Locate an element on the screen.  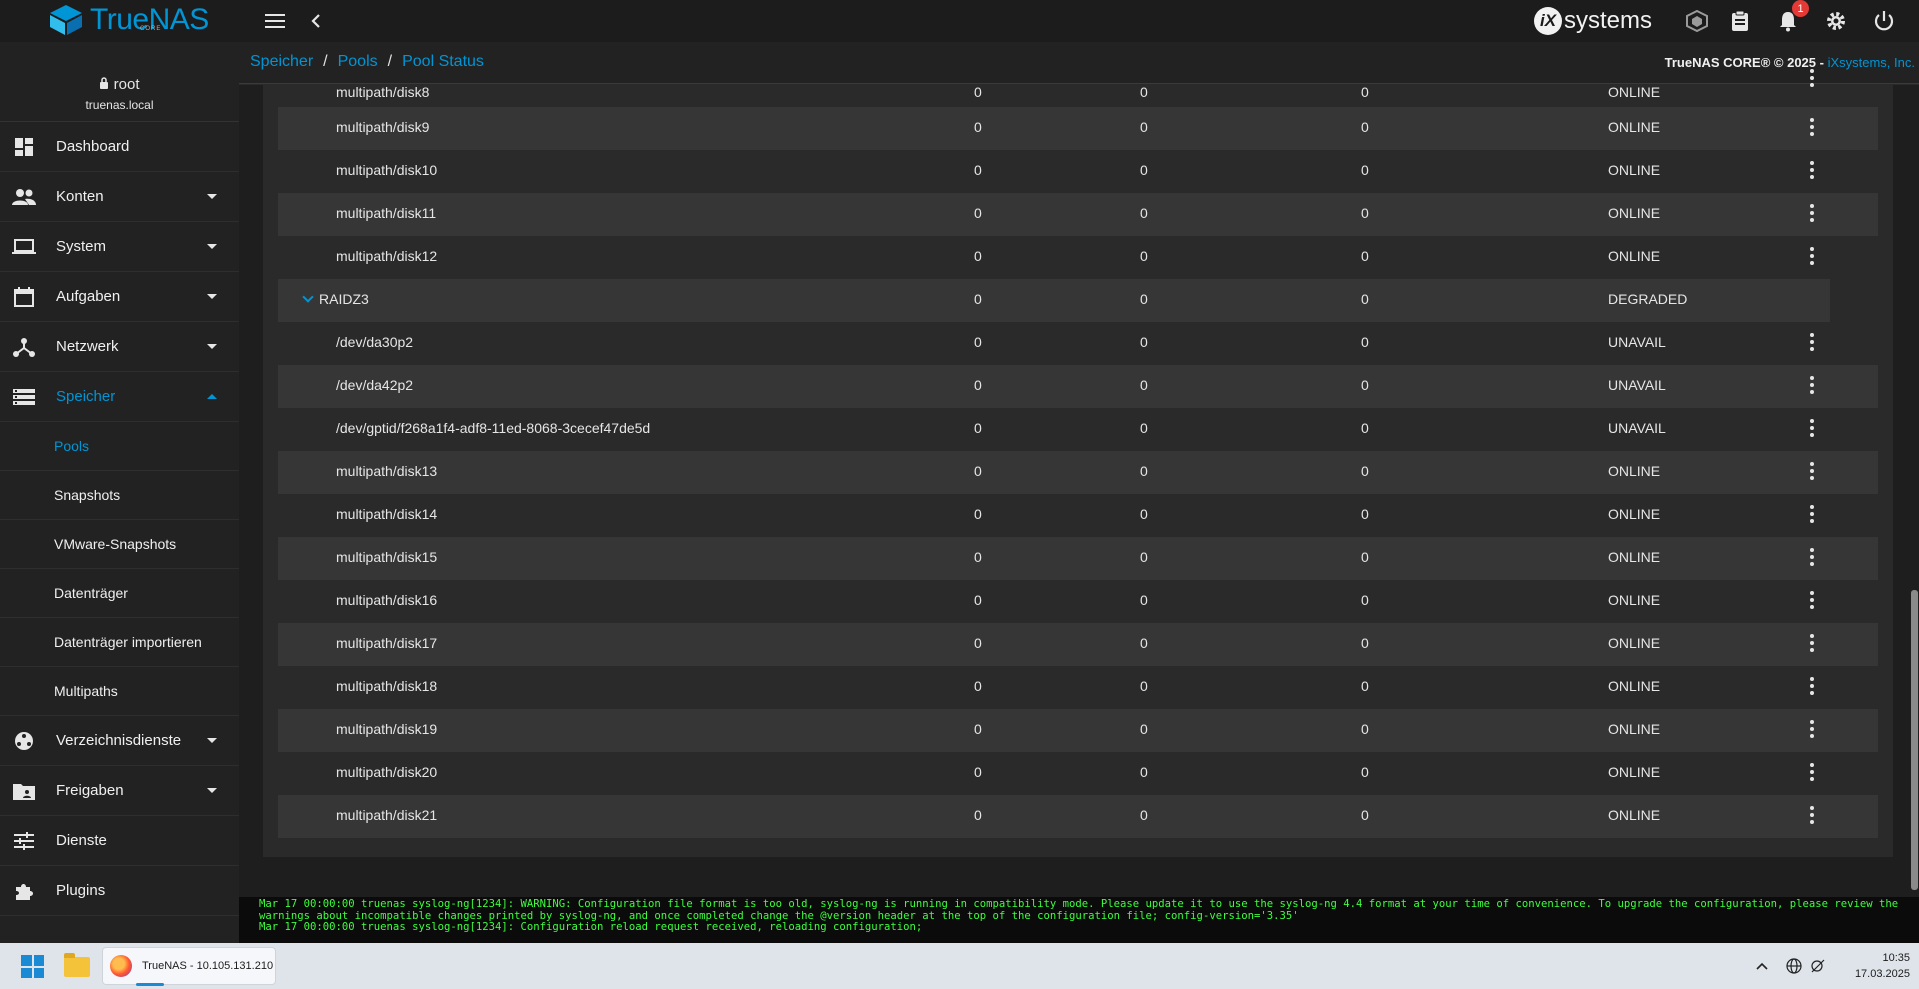
table-row: multipath/disk16 0 0 0 ONLINE is located at coordinates (1078, 601).